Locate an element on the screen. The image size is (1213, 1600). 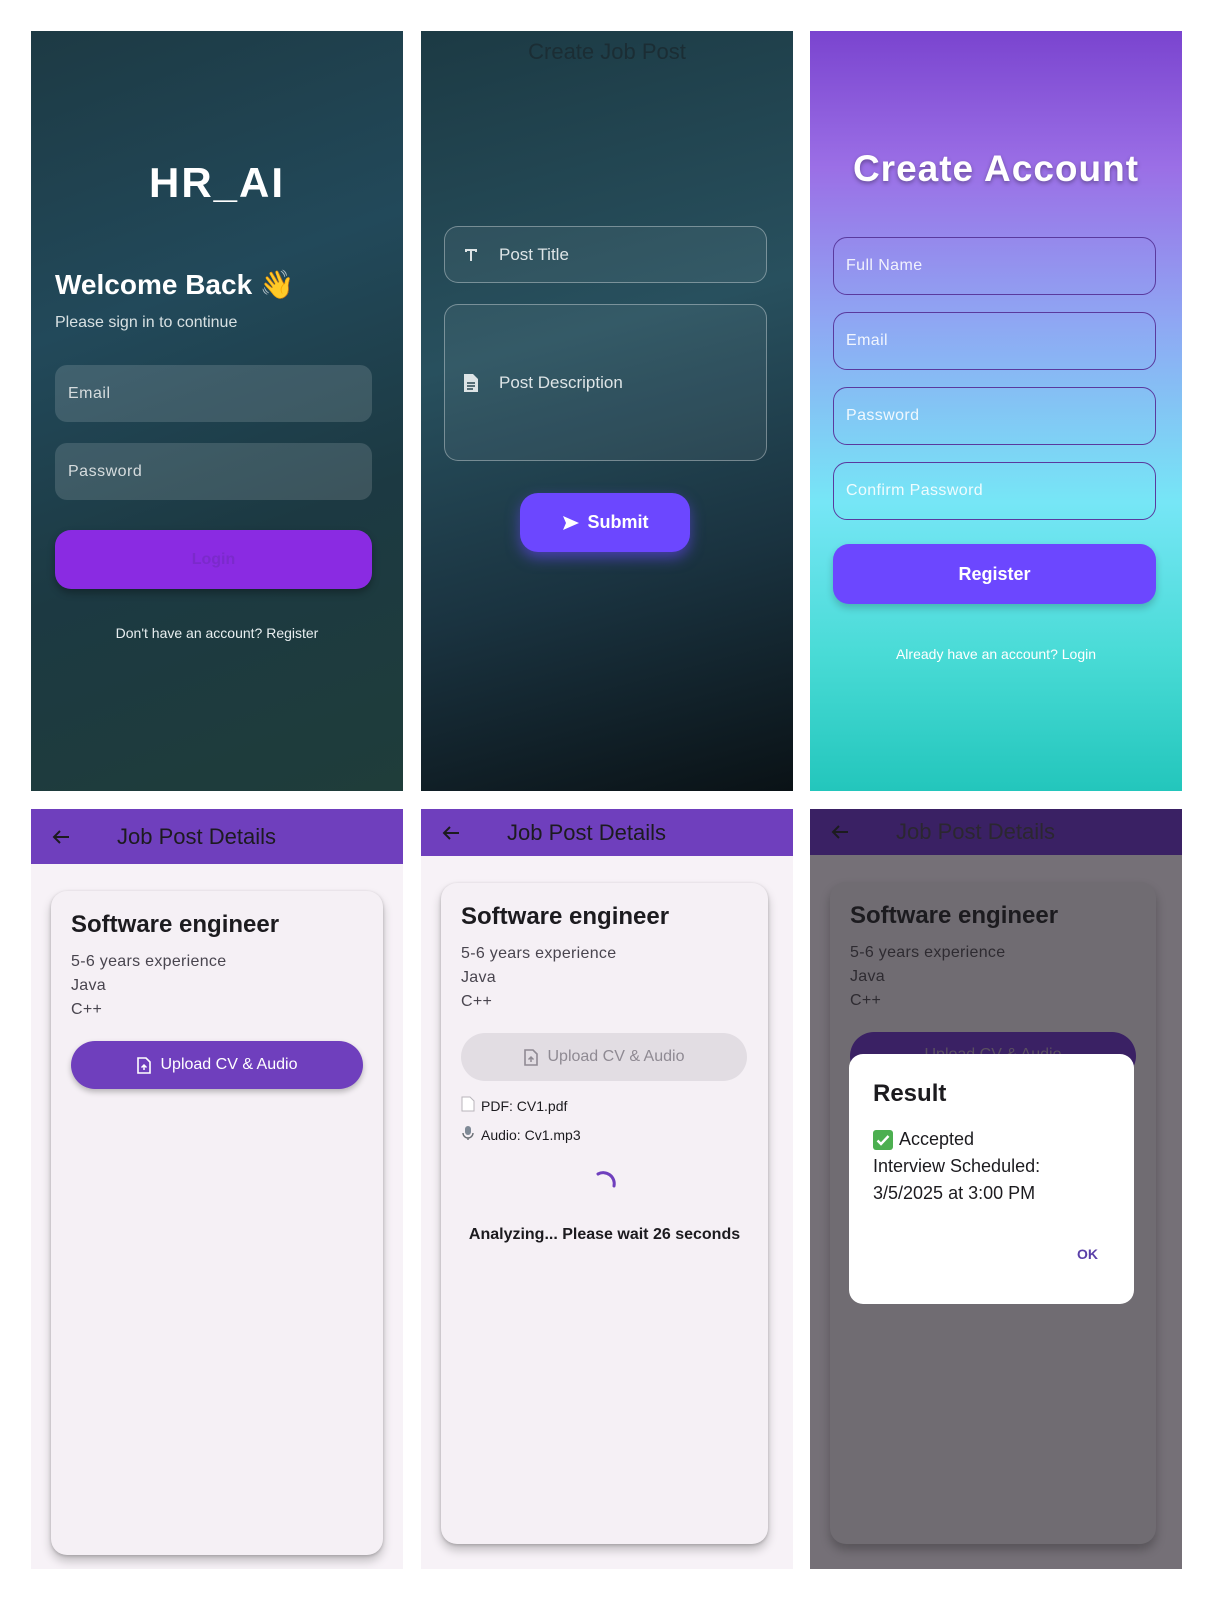
check-mark-icon is located at coordinates (883, 1139).